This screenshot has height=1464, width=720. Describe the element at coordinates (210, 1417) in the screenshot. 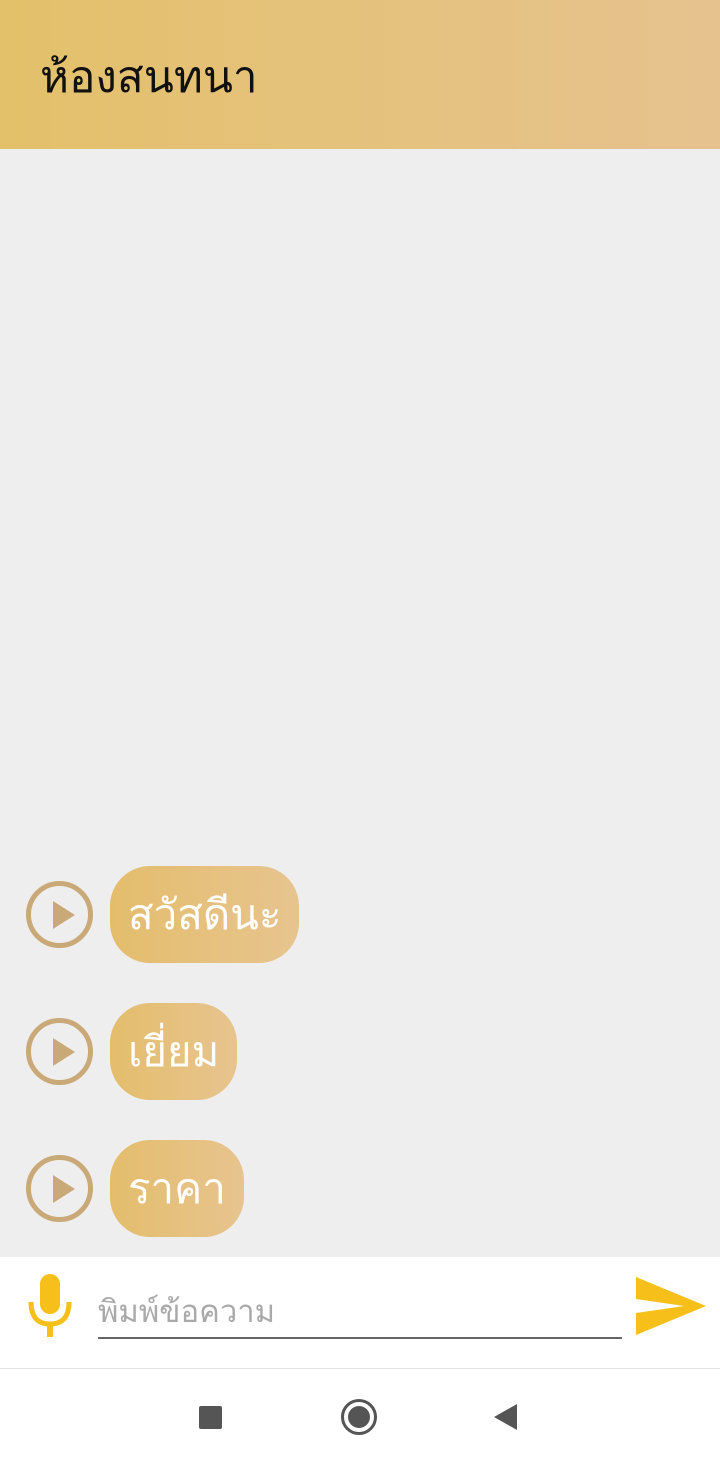

I see `recents-square-icon` at that location.